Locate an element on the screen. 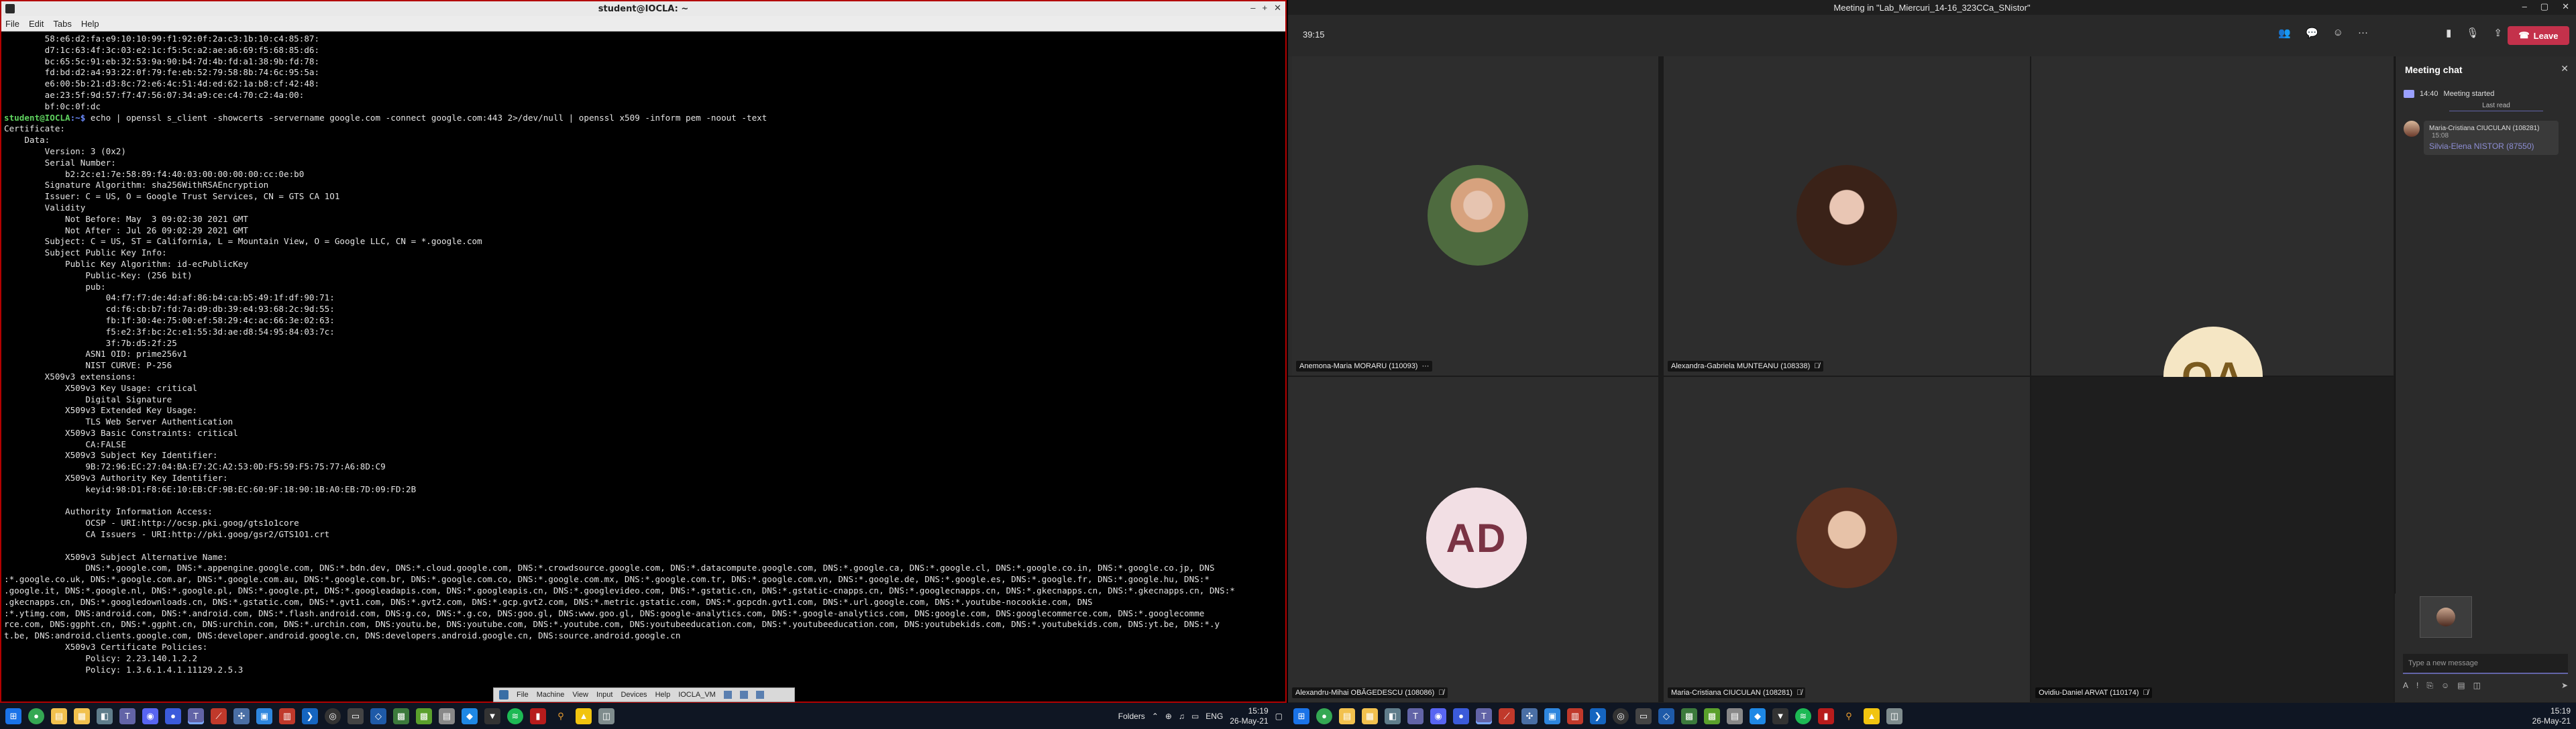 The image size is (2576, 729). more-actions-icon: ··· is located at coordinates (2363, 33).